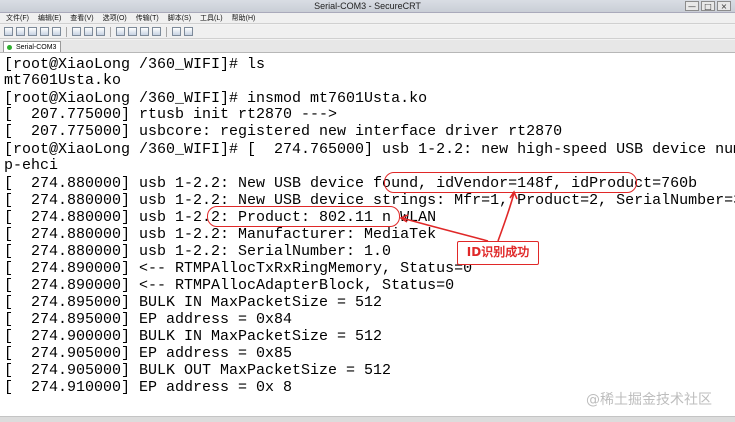 This screenshot has height=422, width=735. I want to click on window-title: Serial-COM3 - SecureCRT, so click(367, 6).